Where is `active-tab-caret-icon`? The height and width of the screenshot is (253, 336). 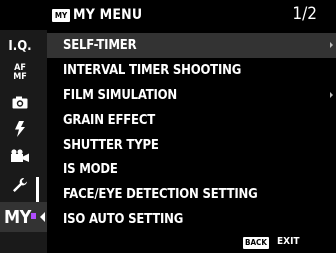 active-tab-caret-icon is located at coordinates (42, 217).